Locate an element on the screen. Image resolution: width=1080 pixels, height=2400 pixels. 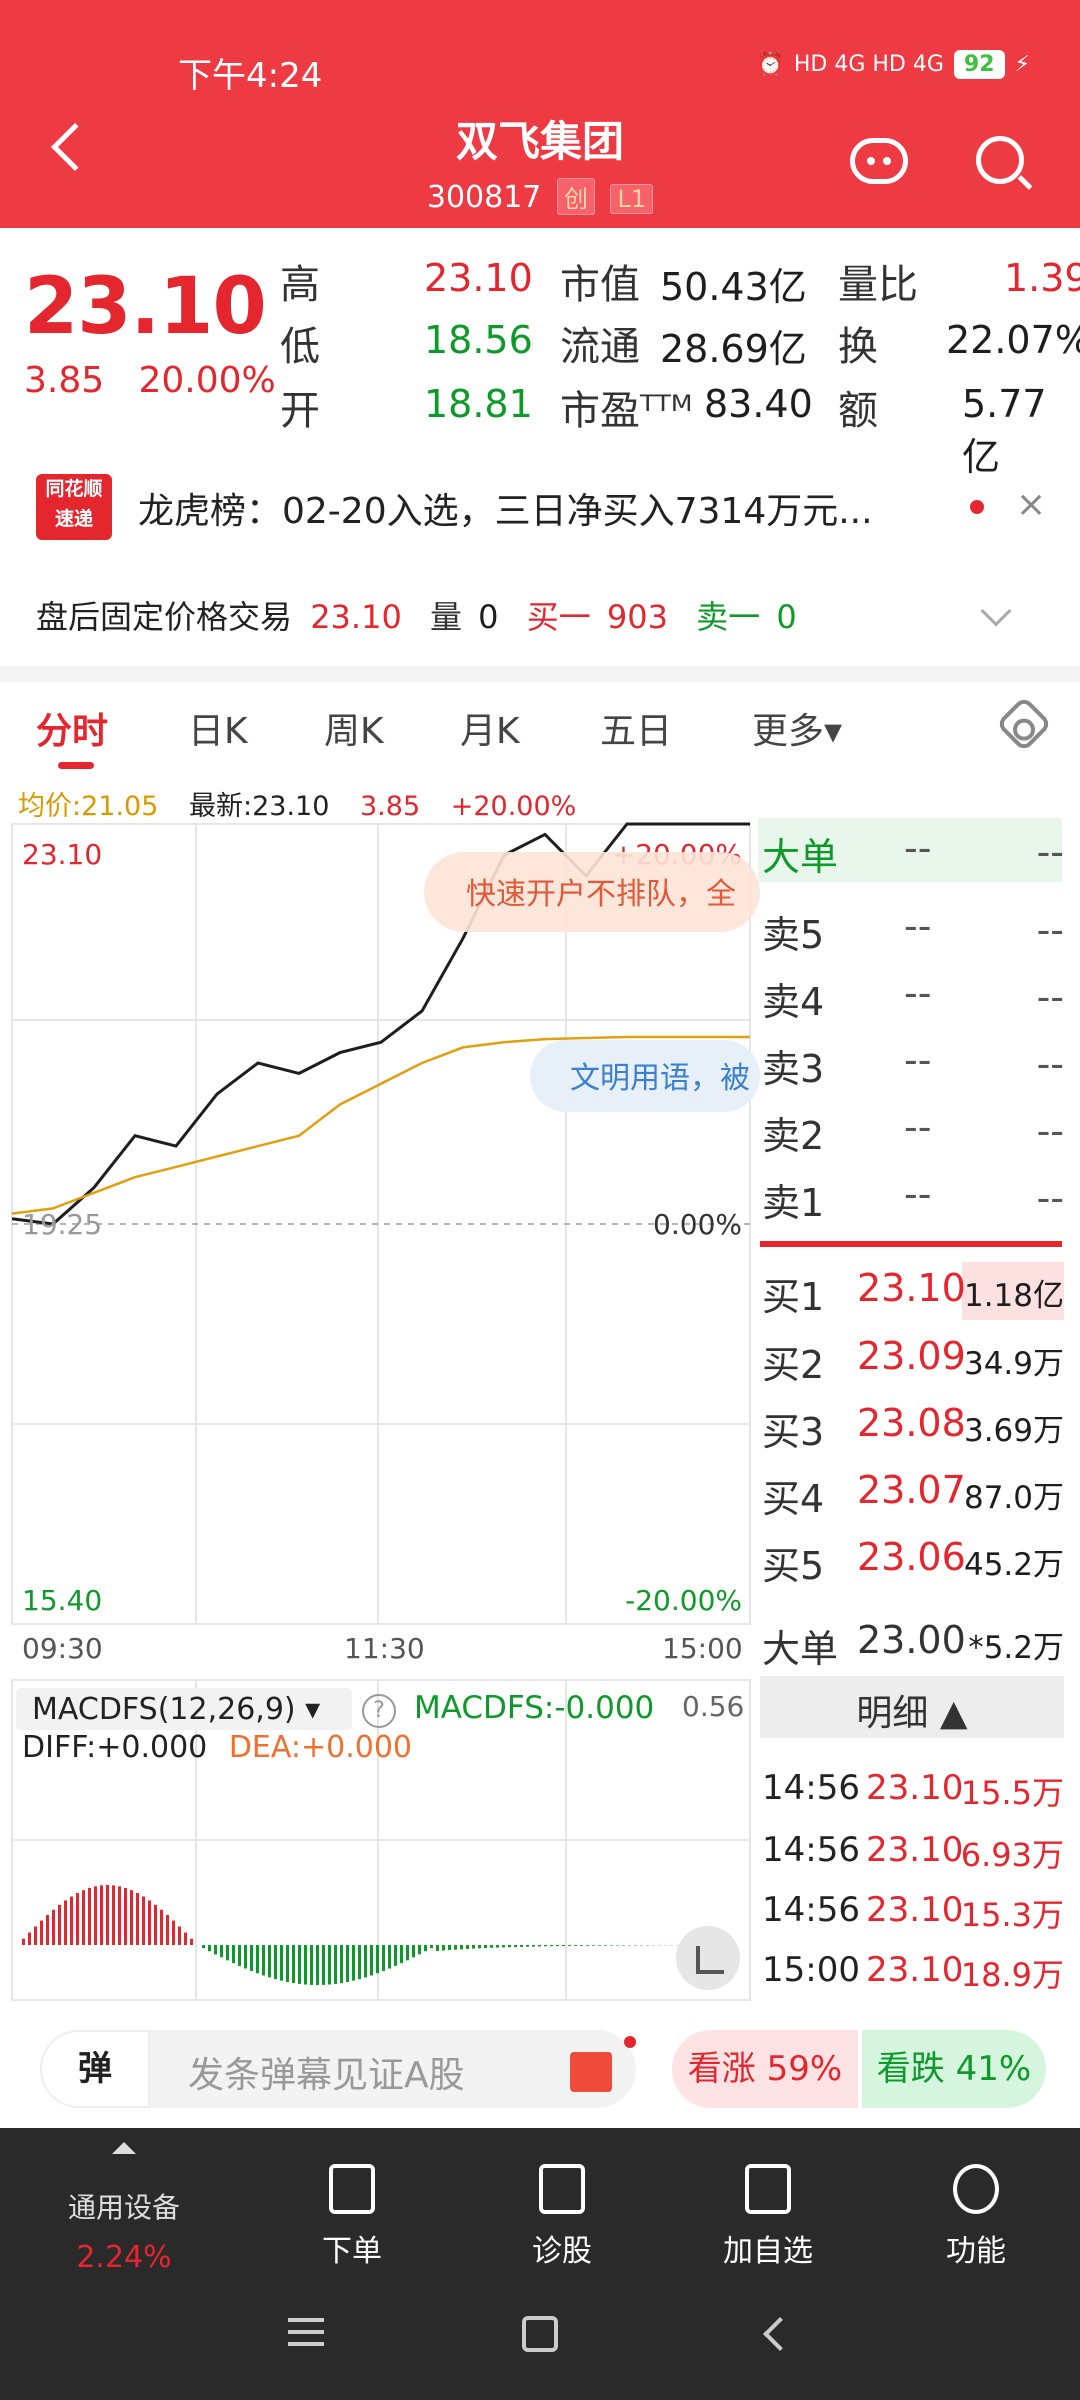
fullscreen-icon is located at coordinates (708, 1958).